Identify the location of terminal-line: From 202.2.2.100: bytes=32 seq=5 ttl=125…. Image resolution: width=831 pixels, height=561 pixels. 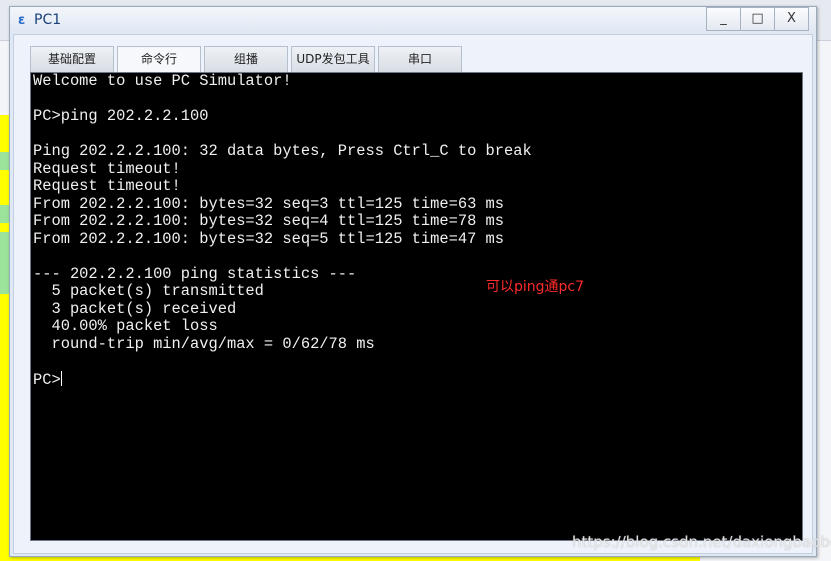
(269, 238).